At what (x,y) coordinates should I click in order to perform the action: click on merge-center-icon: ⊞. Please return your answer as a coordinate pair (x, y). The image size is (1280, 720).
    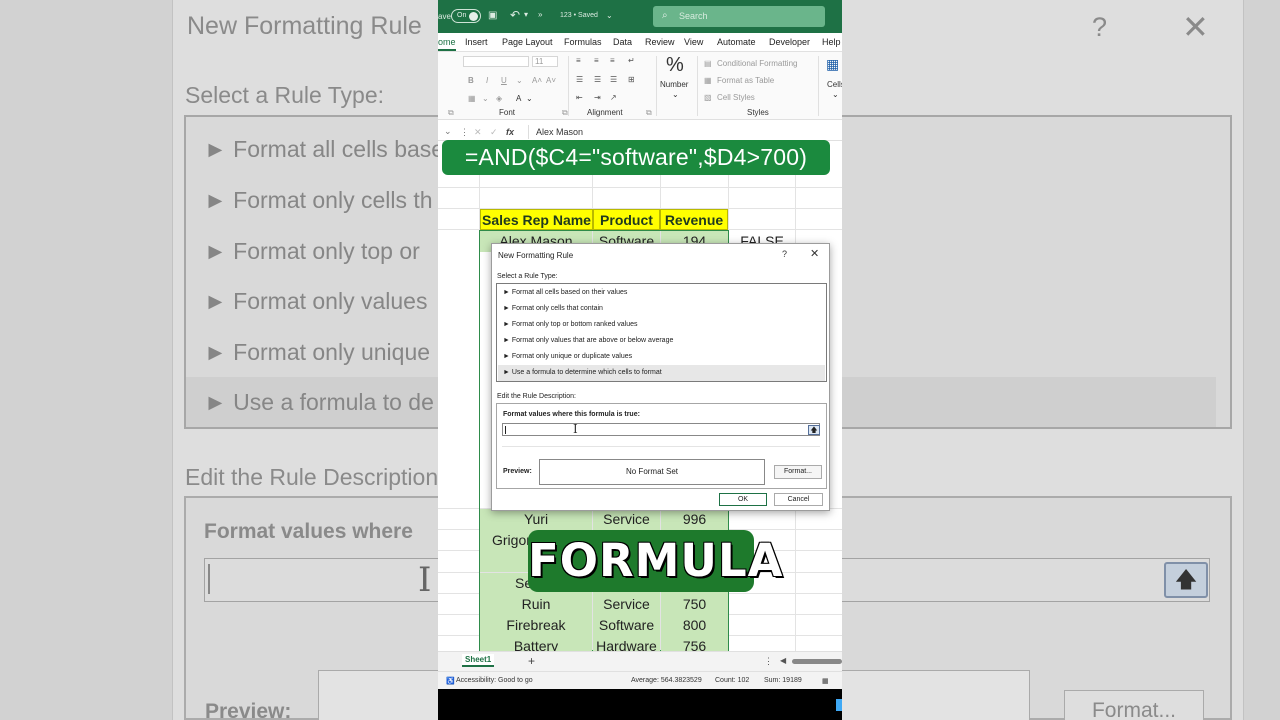
    Looking at the image, I should click on (631, 79).